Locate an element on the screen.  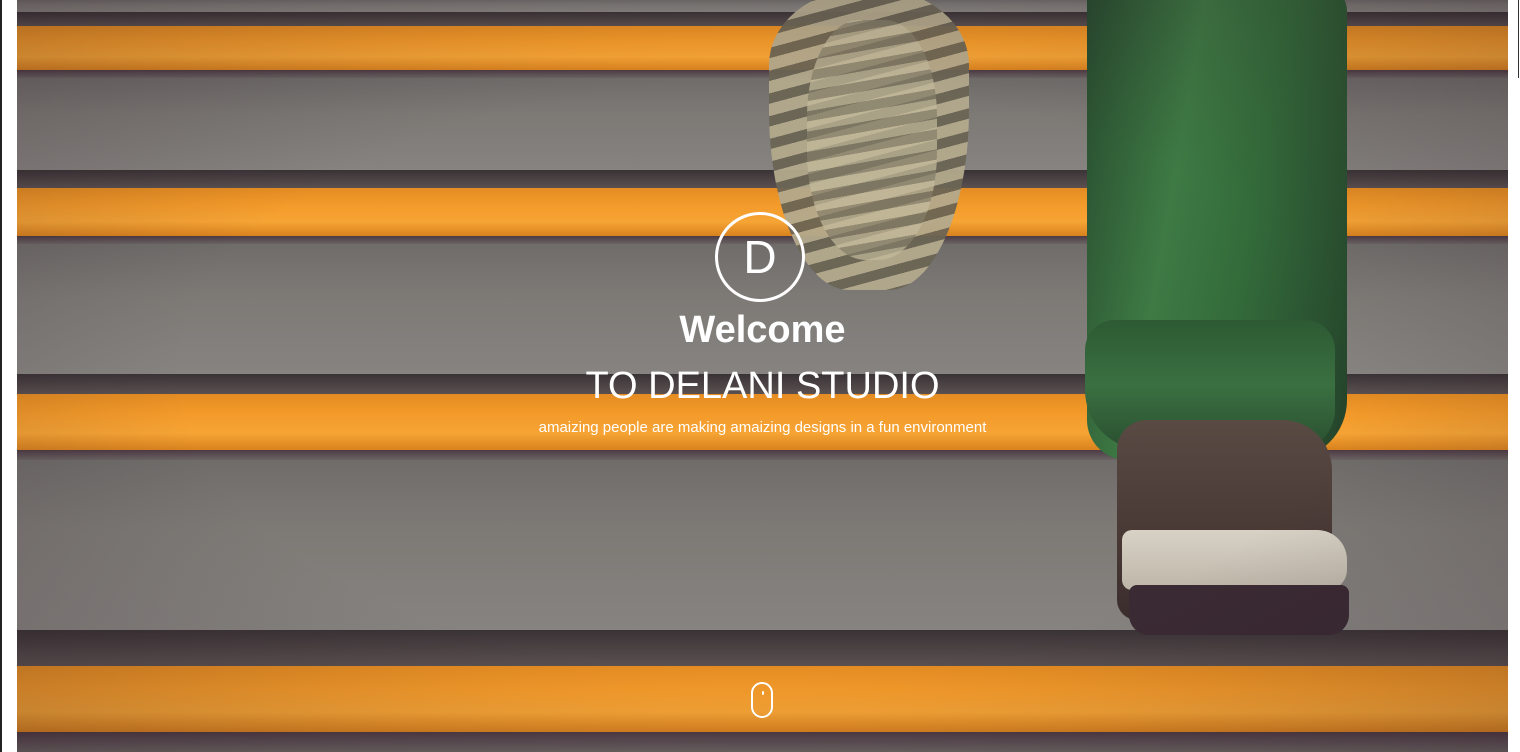
welcome-heading: Welcome is located at coordinates (762, 330).